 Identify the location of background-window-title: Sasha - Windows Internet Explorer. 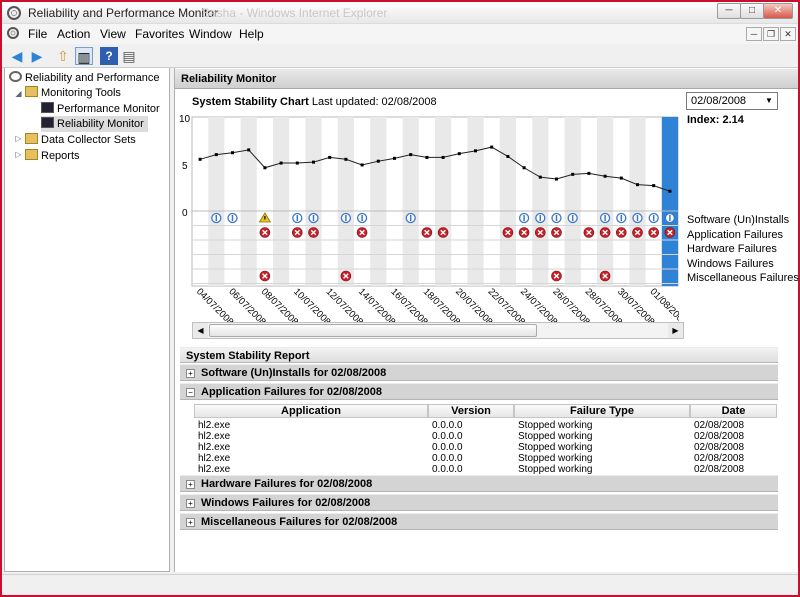
(295, 13).